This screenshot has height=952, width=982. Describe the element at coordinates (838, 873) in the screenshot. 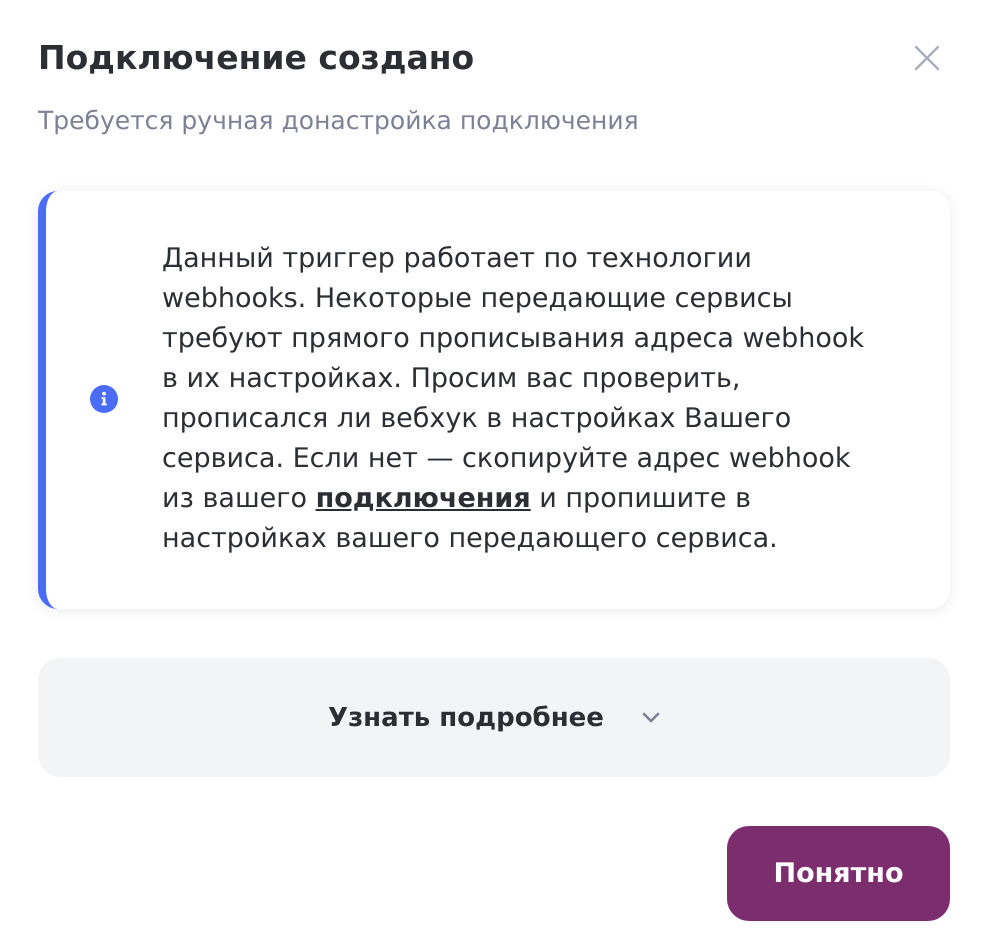

I see `got-it-button: Понятно` at that location.